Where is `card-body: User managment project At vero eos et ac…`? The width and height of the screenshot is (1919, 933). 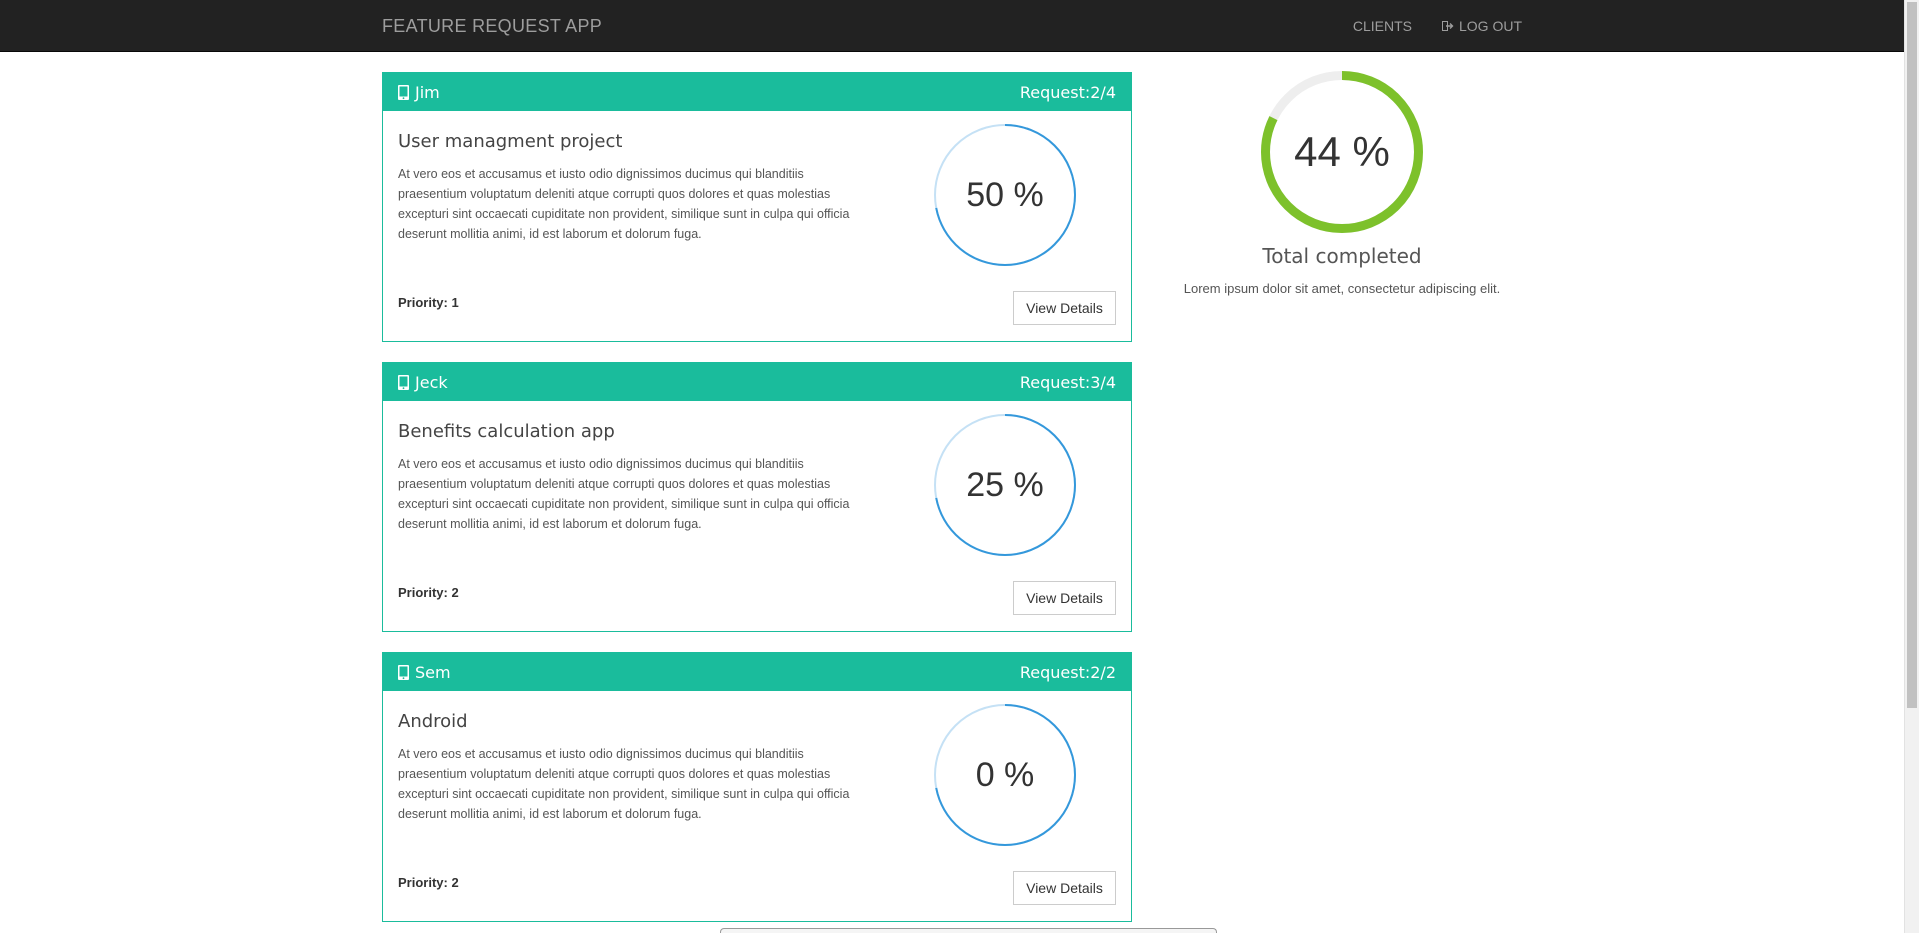
card-body: User managment project At vero eos et ac… is located at coordinates (757, 226).